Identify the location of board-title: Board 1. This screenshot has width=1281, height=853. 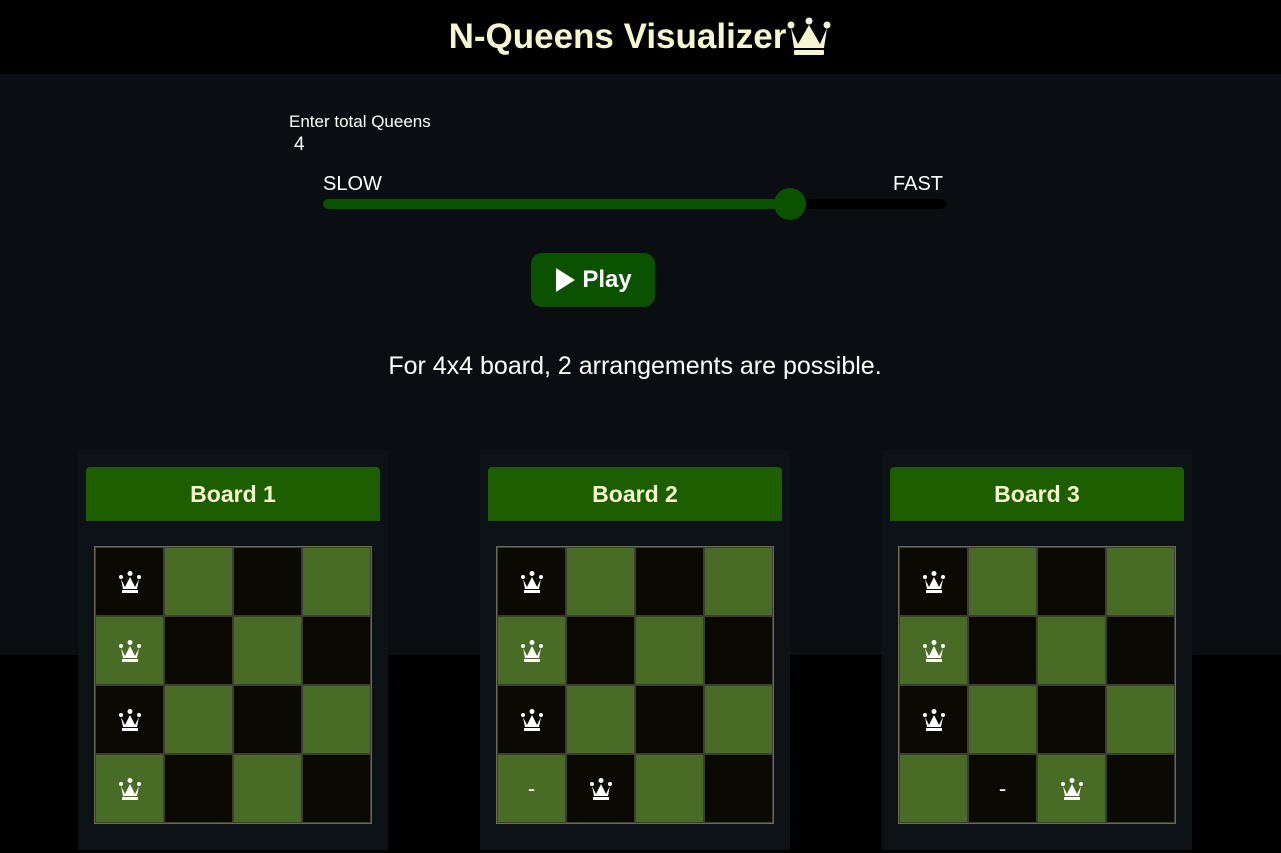
(233, 494).